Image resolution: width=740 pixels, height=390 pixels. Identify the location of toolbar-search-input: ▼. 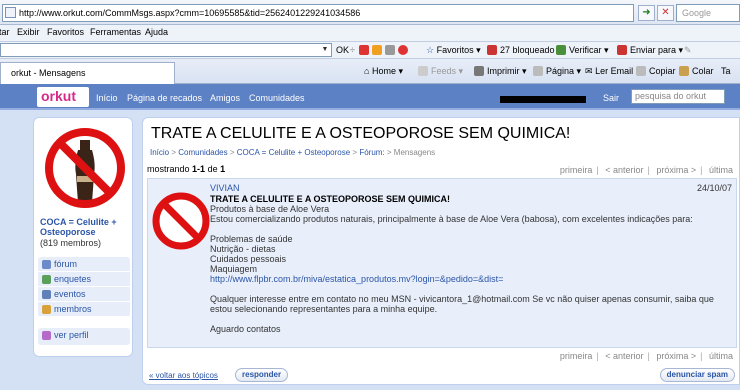
(166, 50).